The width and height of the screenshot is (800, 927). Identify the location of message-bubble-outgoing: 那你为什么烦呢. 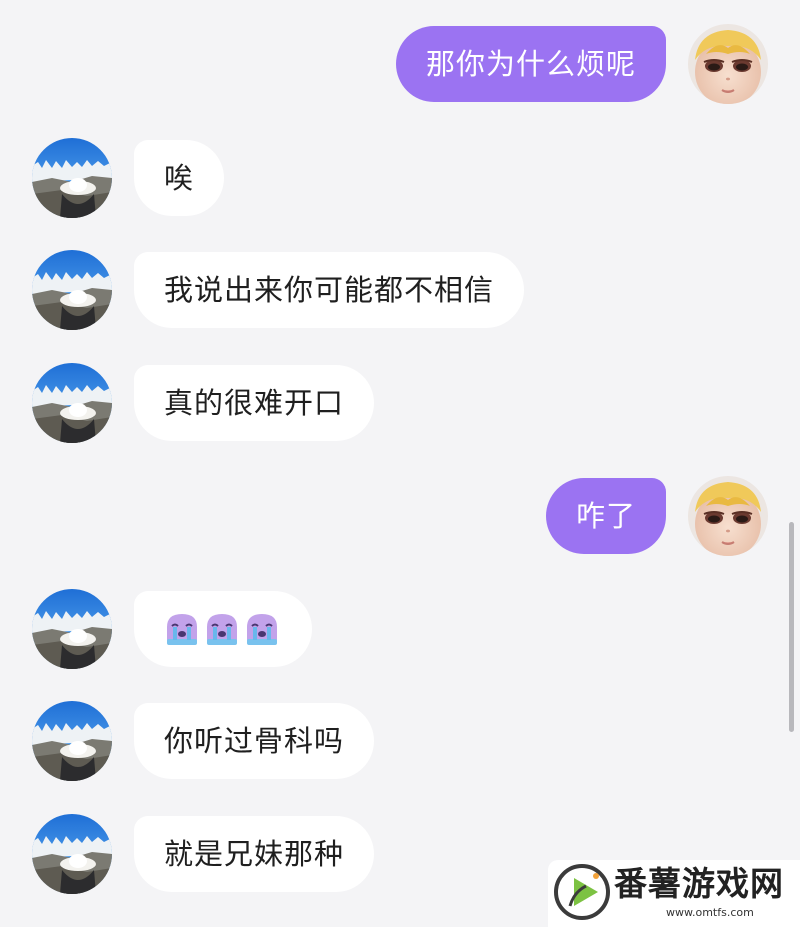
(530, 64).